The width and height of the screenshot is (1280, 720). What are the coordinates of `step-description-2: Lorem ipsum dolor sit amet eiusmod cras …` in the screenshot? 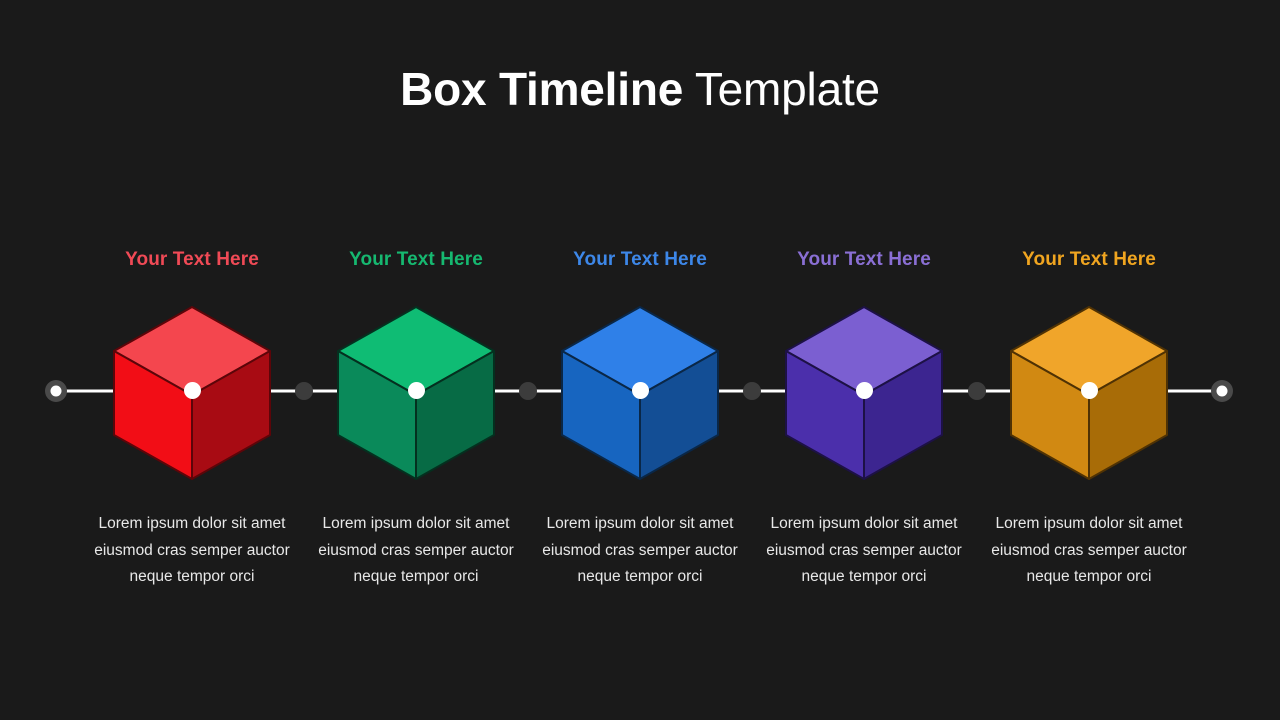 It's located at (416, 550).